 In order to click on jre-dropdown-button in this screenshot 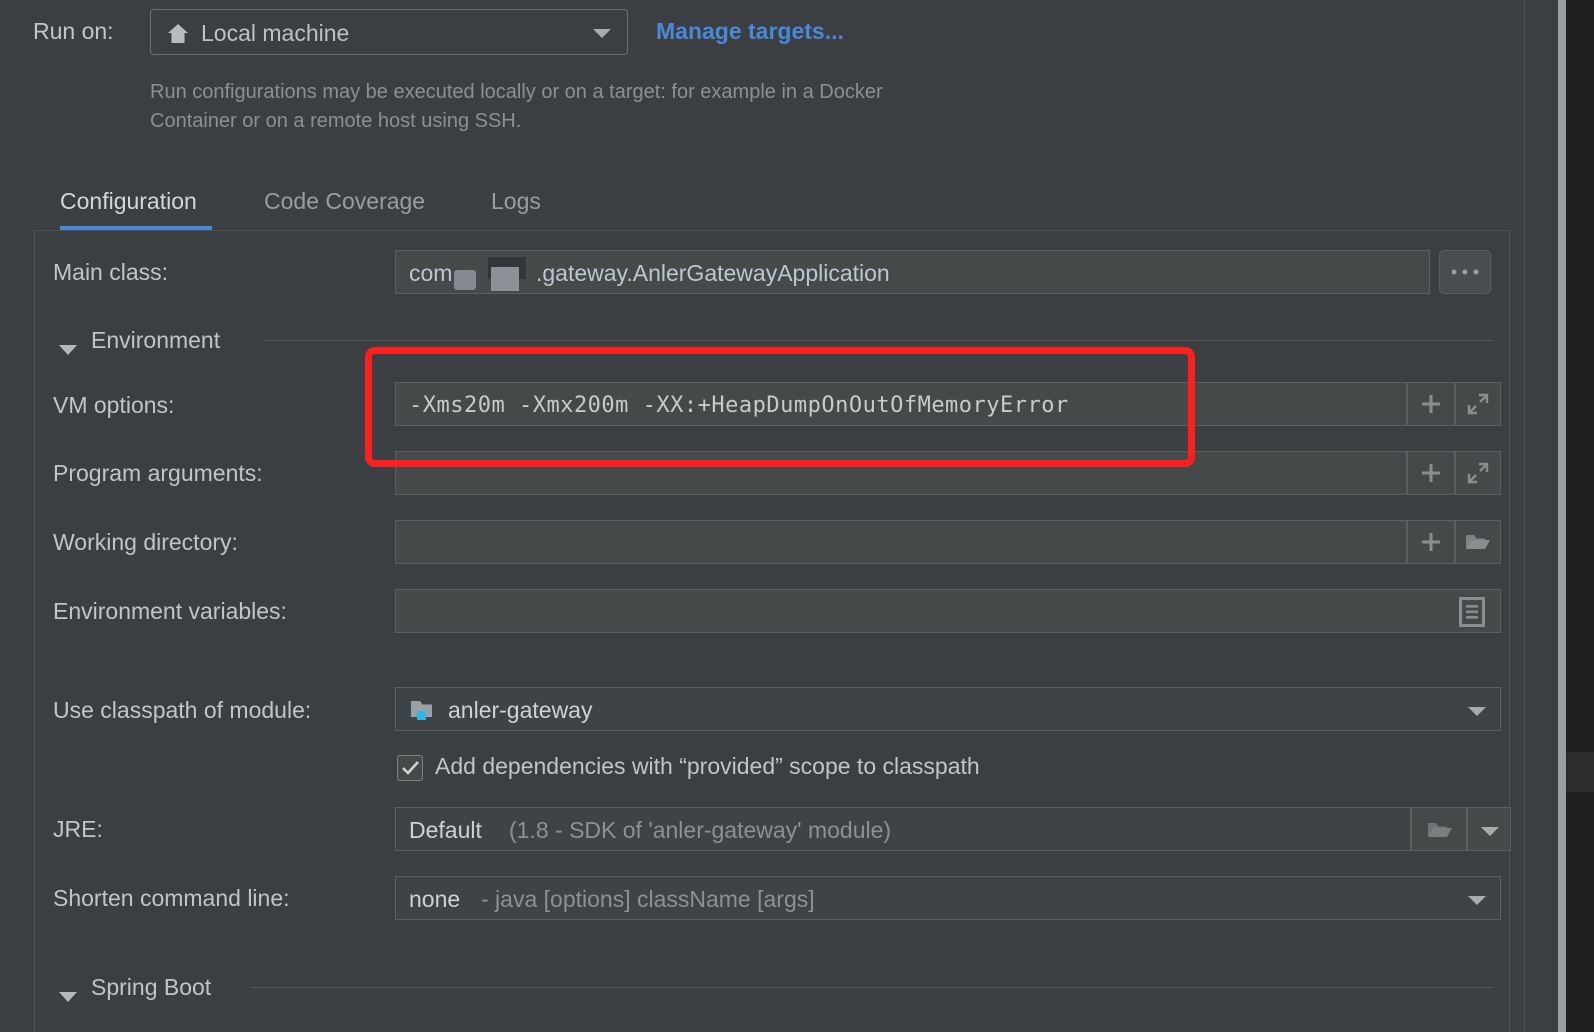, I will do `click(1489, 829)`.